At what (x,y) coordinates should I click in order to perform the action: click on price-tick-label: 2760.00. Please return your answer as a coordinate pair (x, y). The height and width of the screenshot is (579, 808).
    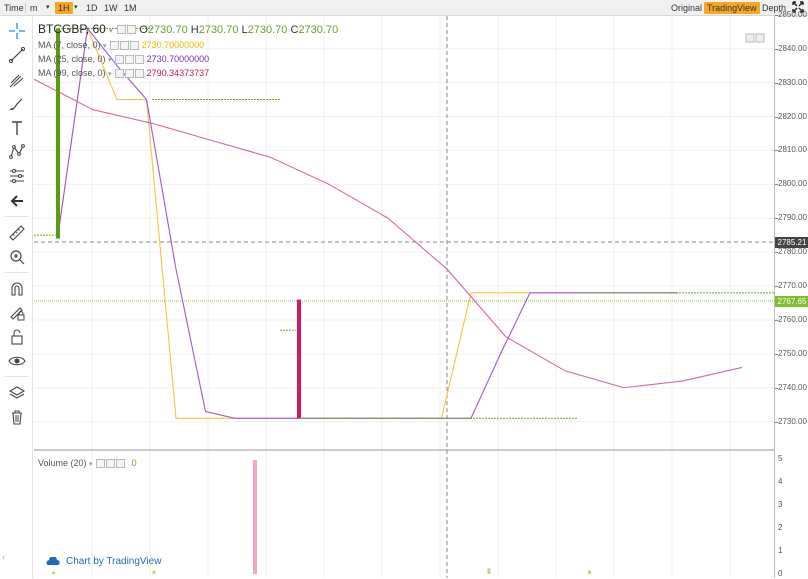
    Looking at the image, I should click on (792, 319).